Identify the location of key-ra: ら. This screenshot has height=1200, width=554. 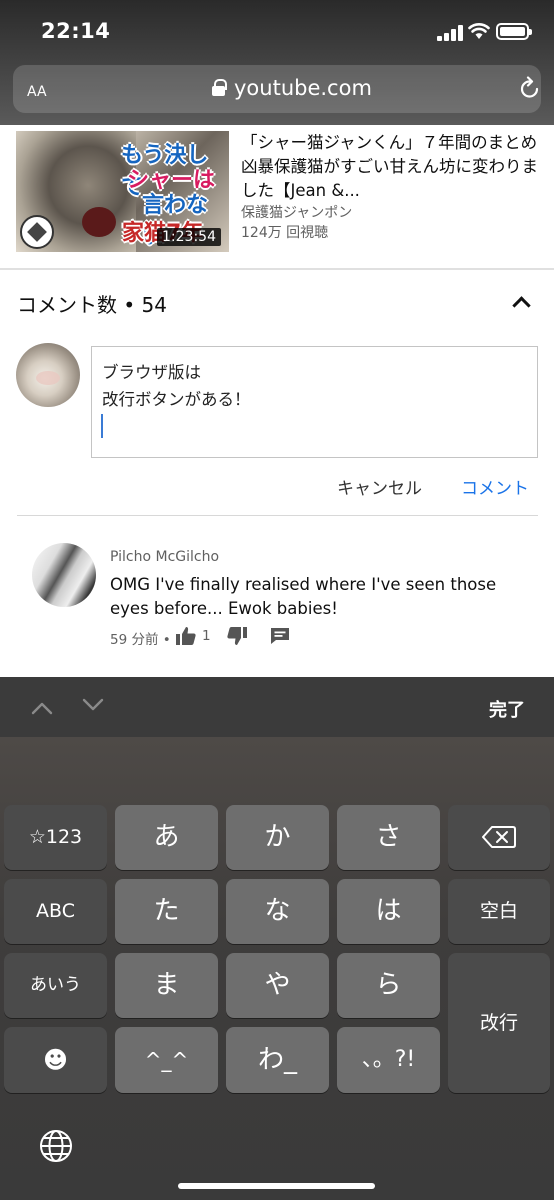
(388, 985).